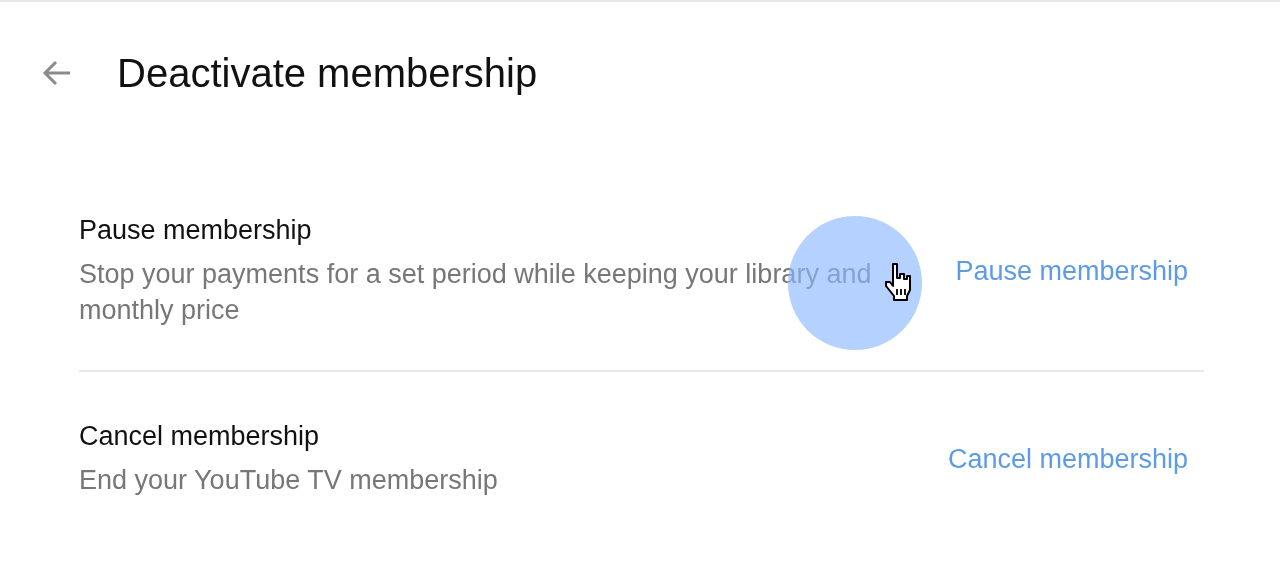 The width and height of the screenshot is (1280, 566). What do you see at coordinates (288, 480) in the screenshot?
I see `option-description: End your YouTube TV membership` at bounding box center [288, 480].